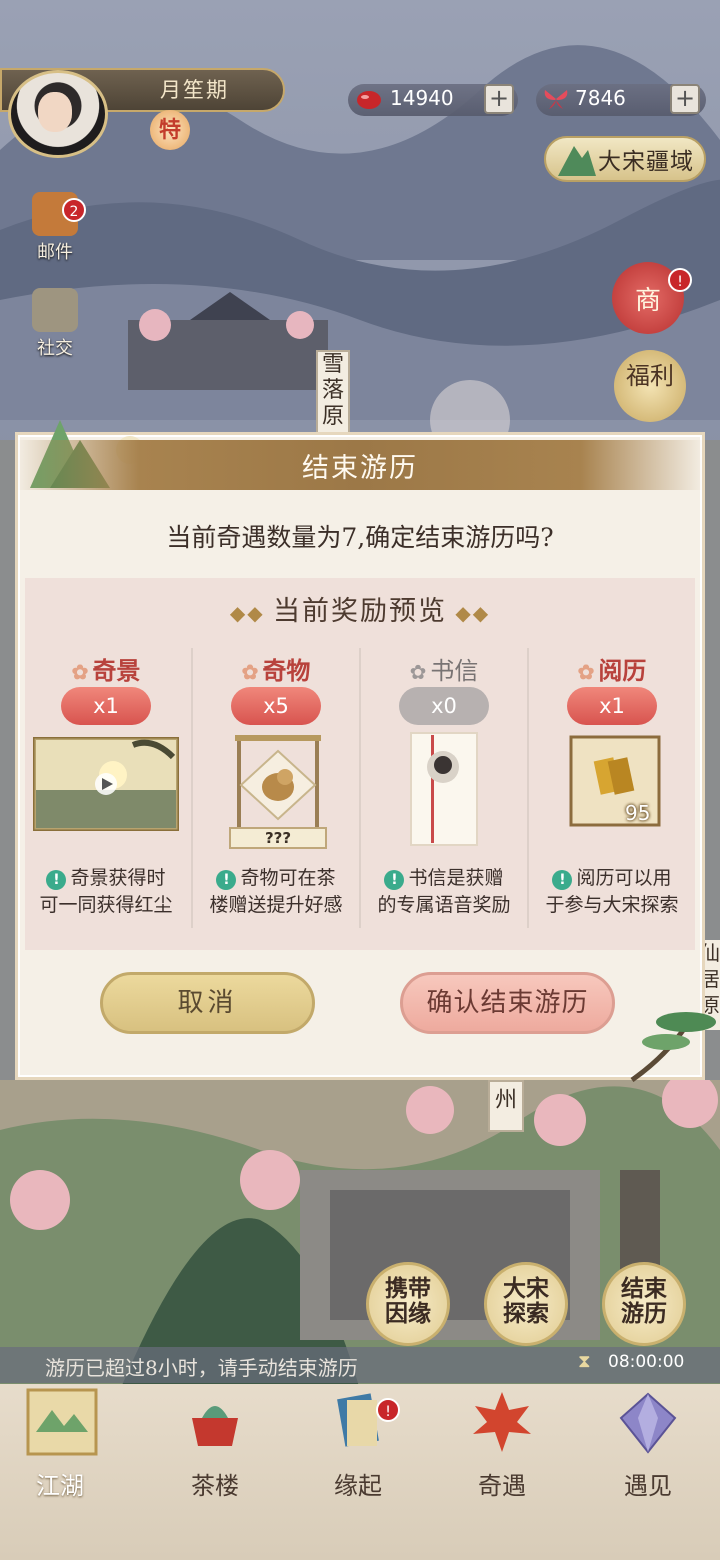 The image size is (720, 1560). I want to click on reward-scenery-desc-line2: 可一同获得红尘, so click(106, 905).